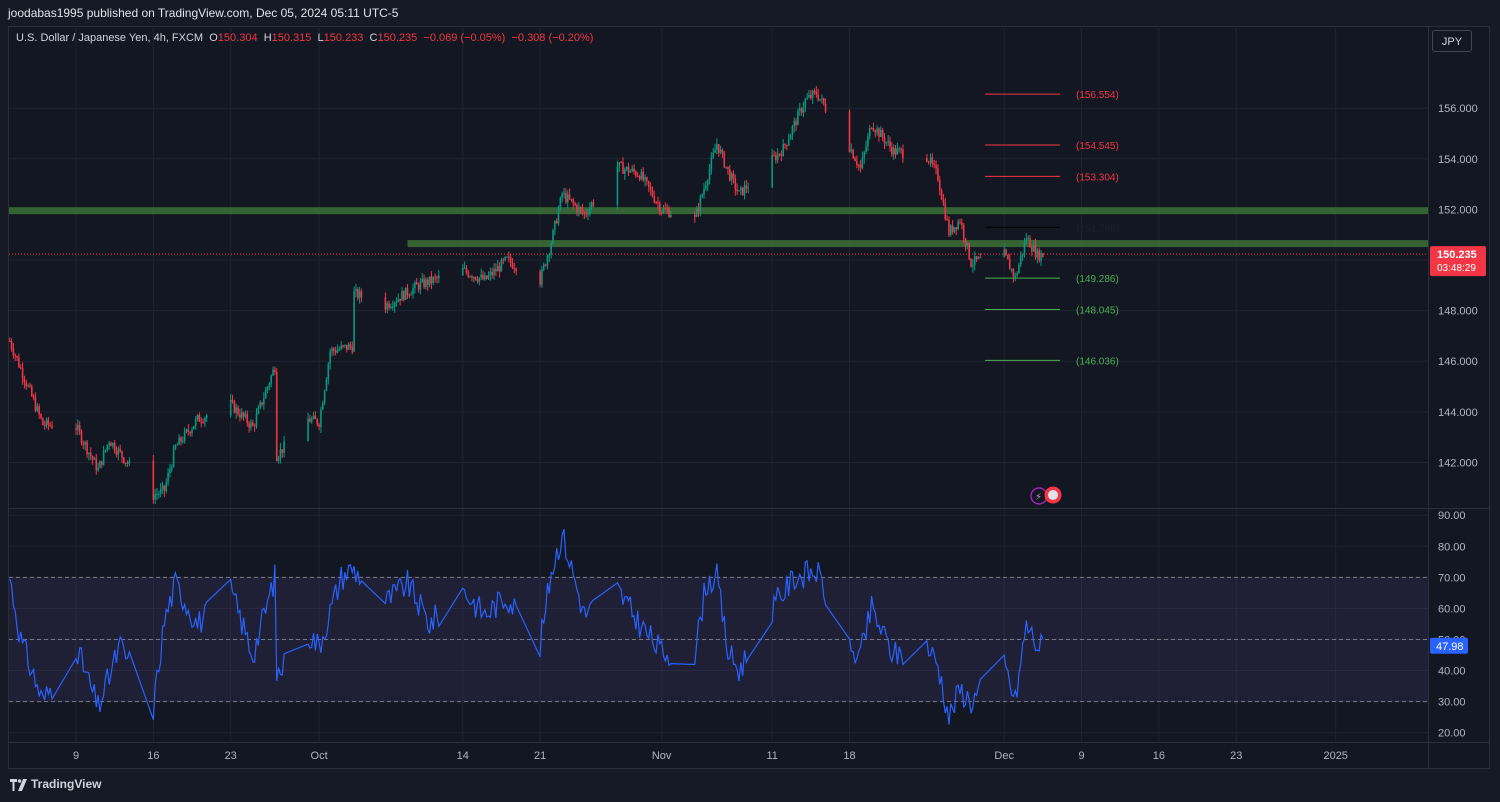  Describe the element at coordinates (153, 756) in the screenshot. I see `time-tick-label: 16` at that location.